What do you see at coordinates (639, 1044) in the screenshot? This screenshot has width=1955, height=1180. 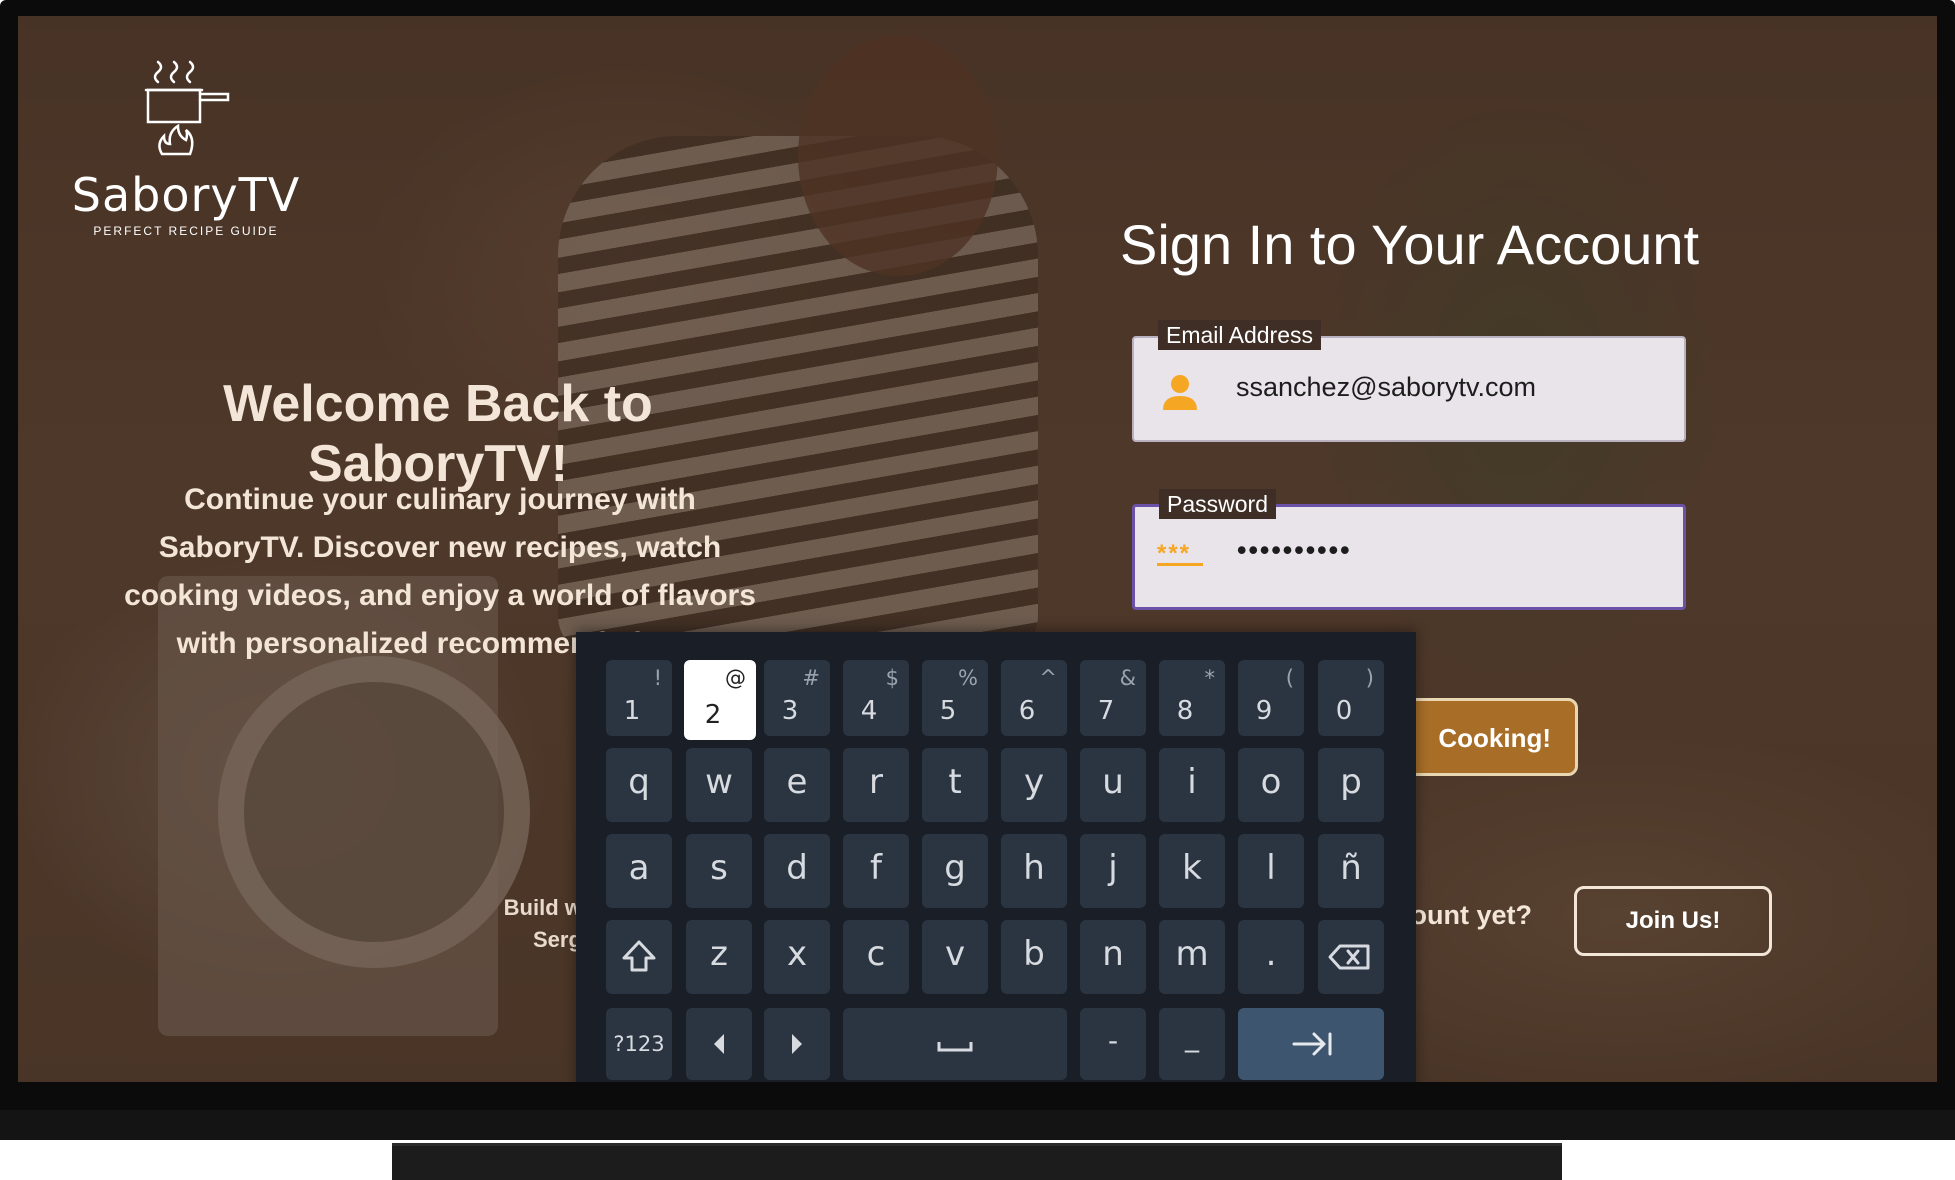 I see `symbols-key: ?123` at bounding box center [639, 1044].